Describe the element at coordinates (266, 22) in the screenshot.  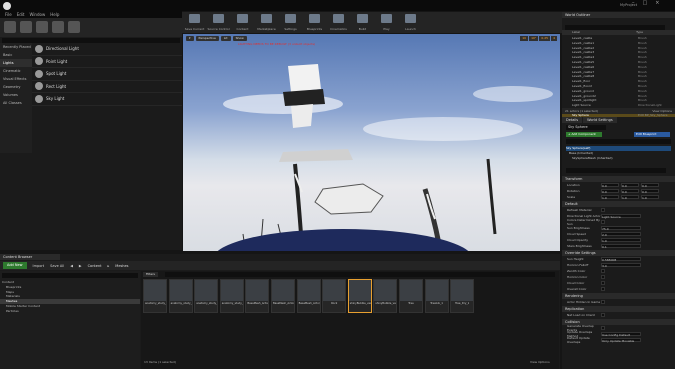
I see `marketplace-button: Marketplace` at that location.